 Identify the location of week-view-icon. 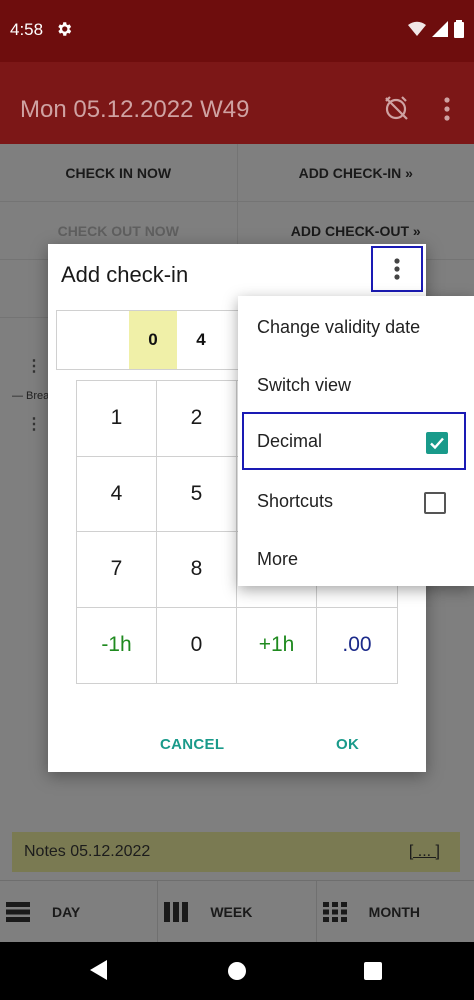
(176, 911).